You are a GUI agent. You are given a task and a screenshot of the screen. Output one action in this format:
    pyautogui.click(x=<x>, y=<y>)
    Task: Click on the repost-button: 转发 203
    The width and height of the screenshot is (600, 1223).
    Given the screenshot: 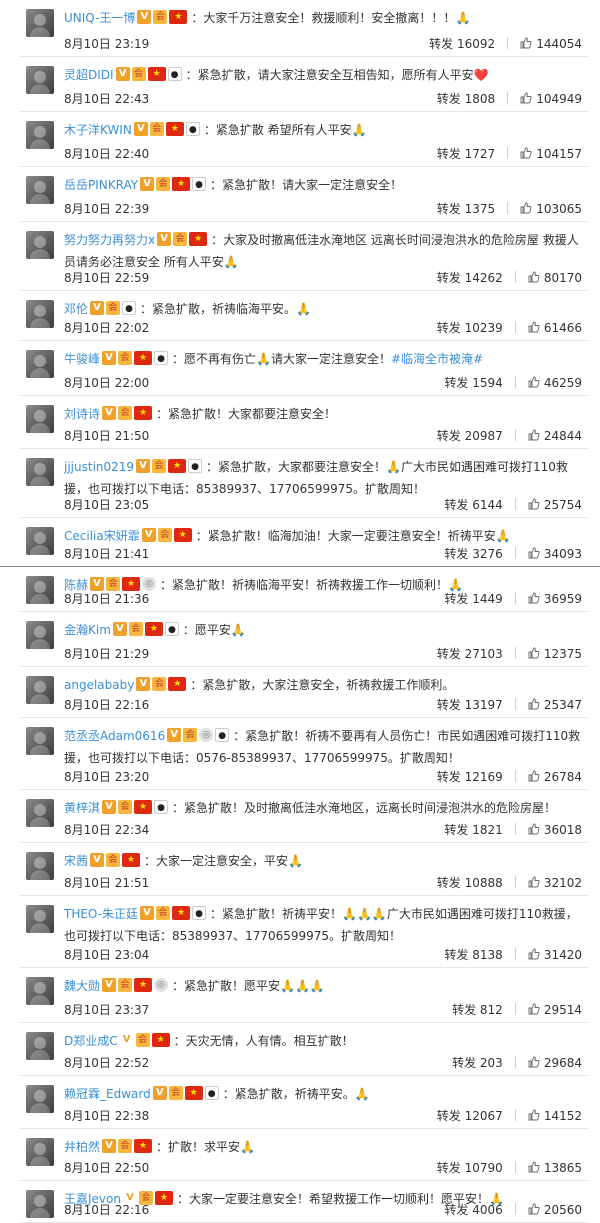 What is the action you would take?
    pyautogui.click(x=477, y=1063)
    